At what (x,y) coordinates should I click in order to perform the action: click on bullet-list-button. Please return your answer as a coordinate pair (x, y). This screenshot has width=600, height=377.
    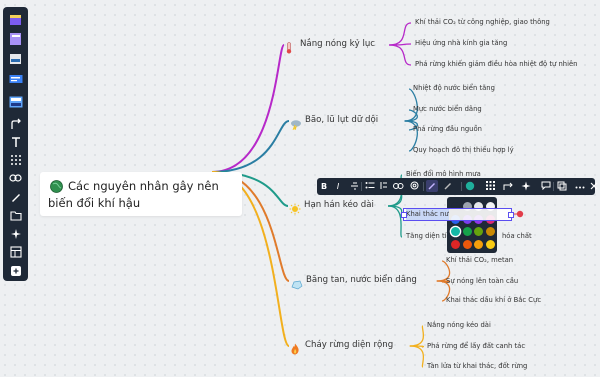
    Looking at the image, I should click on (370, 186).